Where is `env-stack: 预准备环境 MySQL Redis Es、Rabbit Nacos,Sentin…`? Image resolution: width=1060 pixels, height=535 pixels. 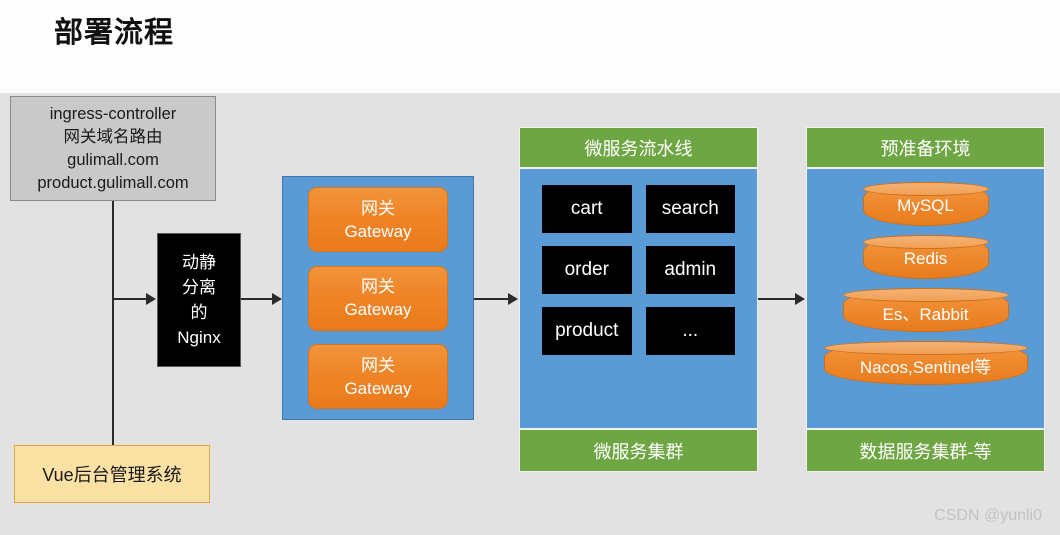
env-stack: 预准备环境 MySQL Redis Es、Rabbit Nacos,Sentin… is located at coordinates (925, 299).